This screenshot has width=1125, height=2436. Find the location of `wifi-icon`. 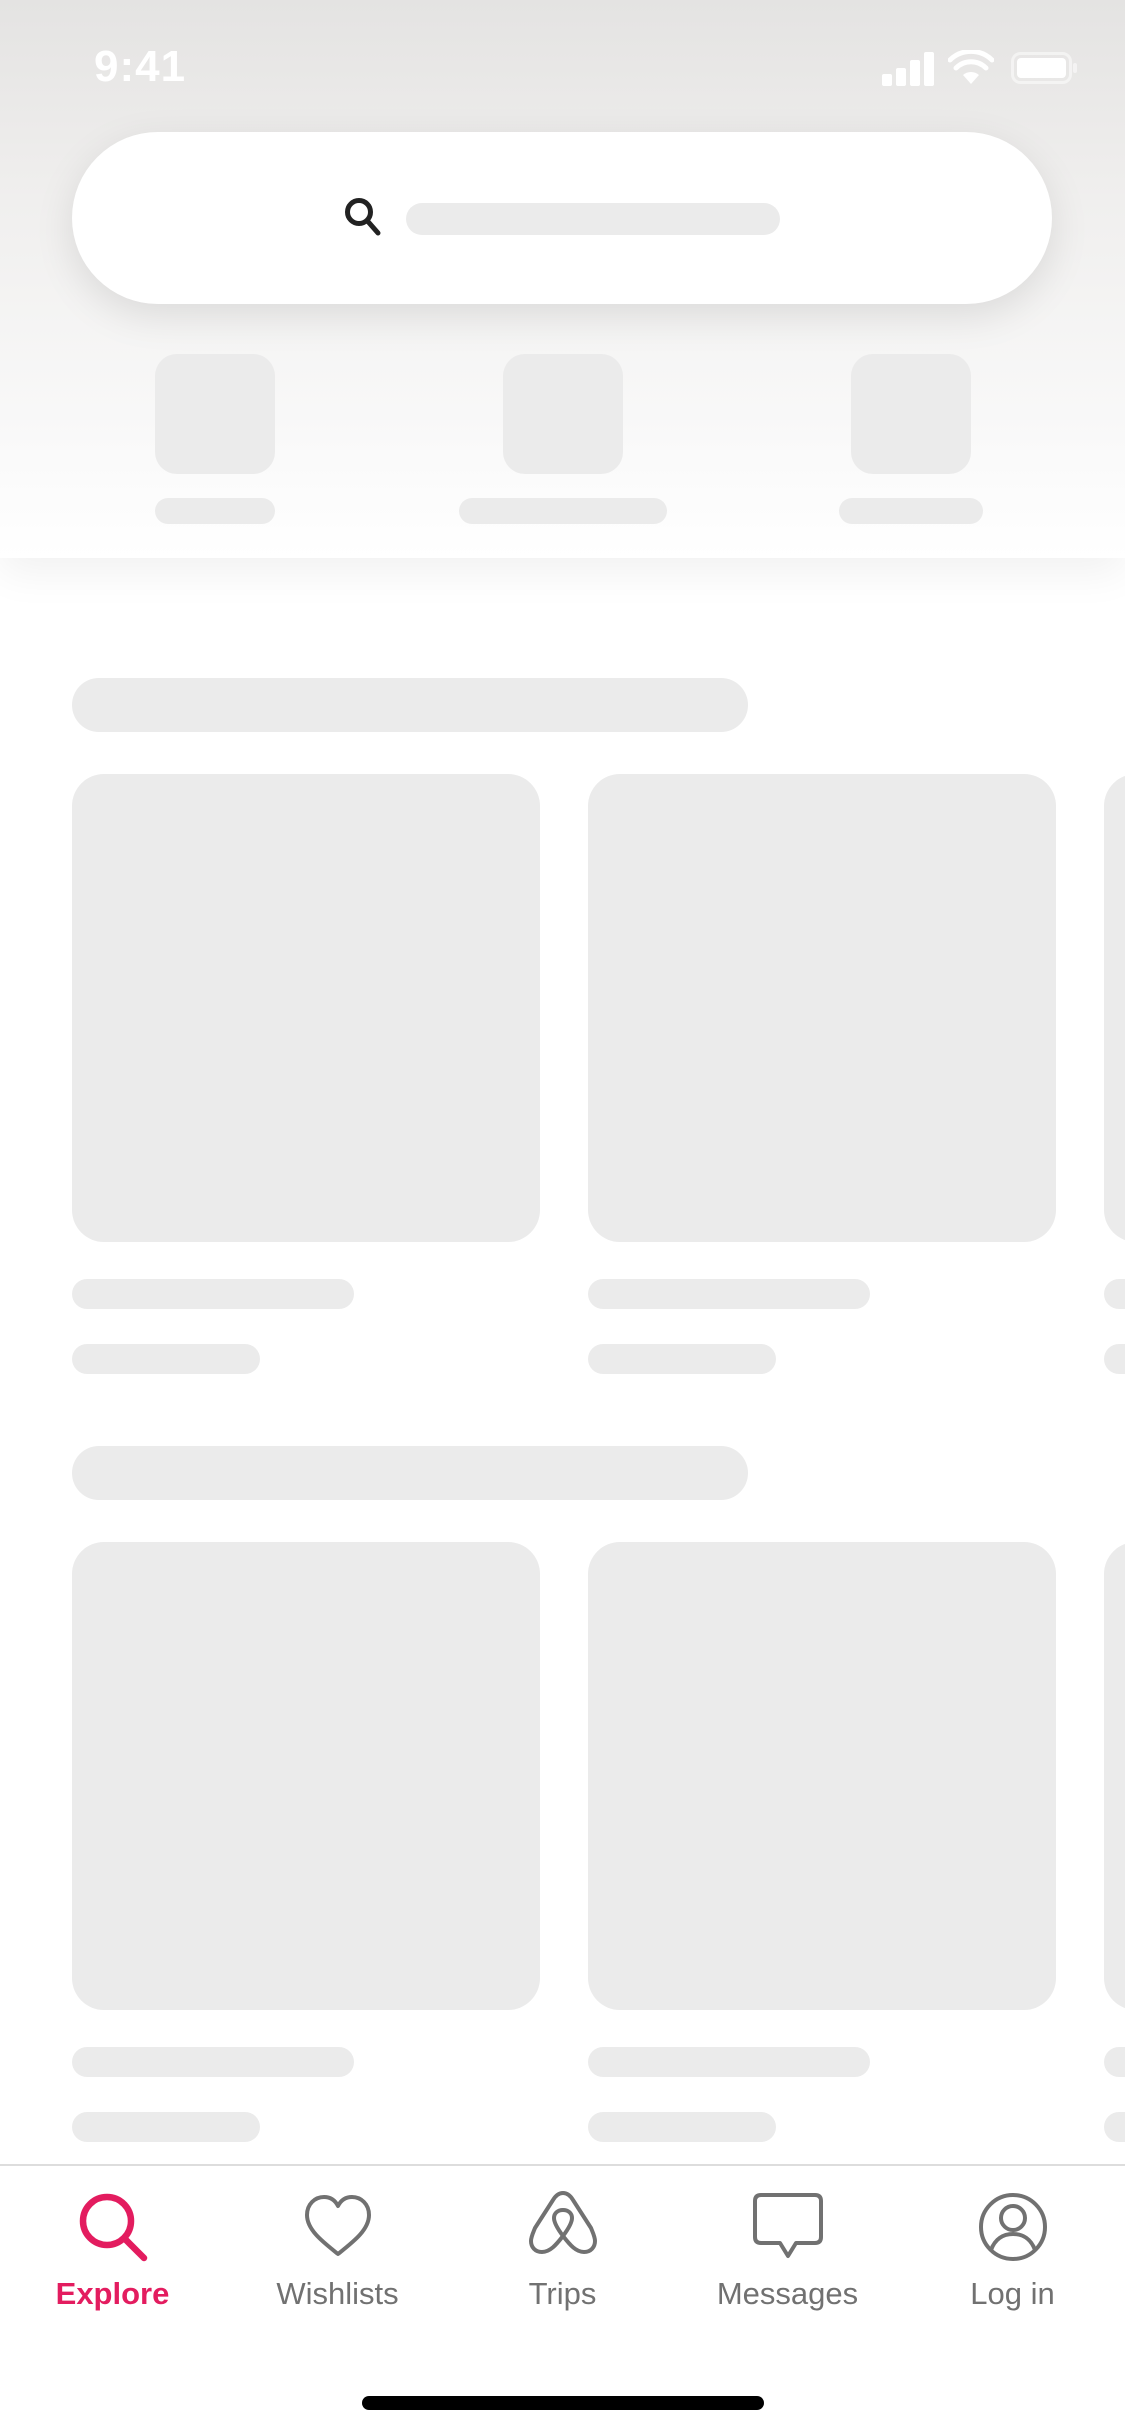

wifi-icon is located at coordinates (971, 67).